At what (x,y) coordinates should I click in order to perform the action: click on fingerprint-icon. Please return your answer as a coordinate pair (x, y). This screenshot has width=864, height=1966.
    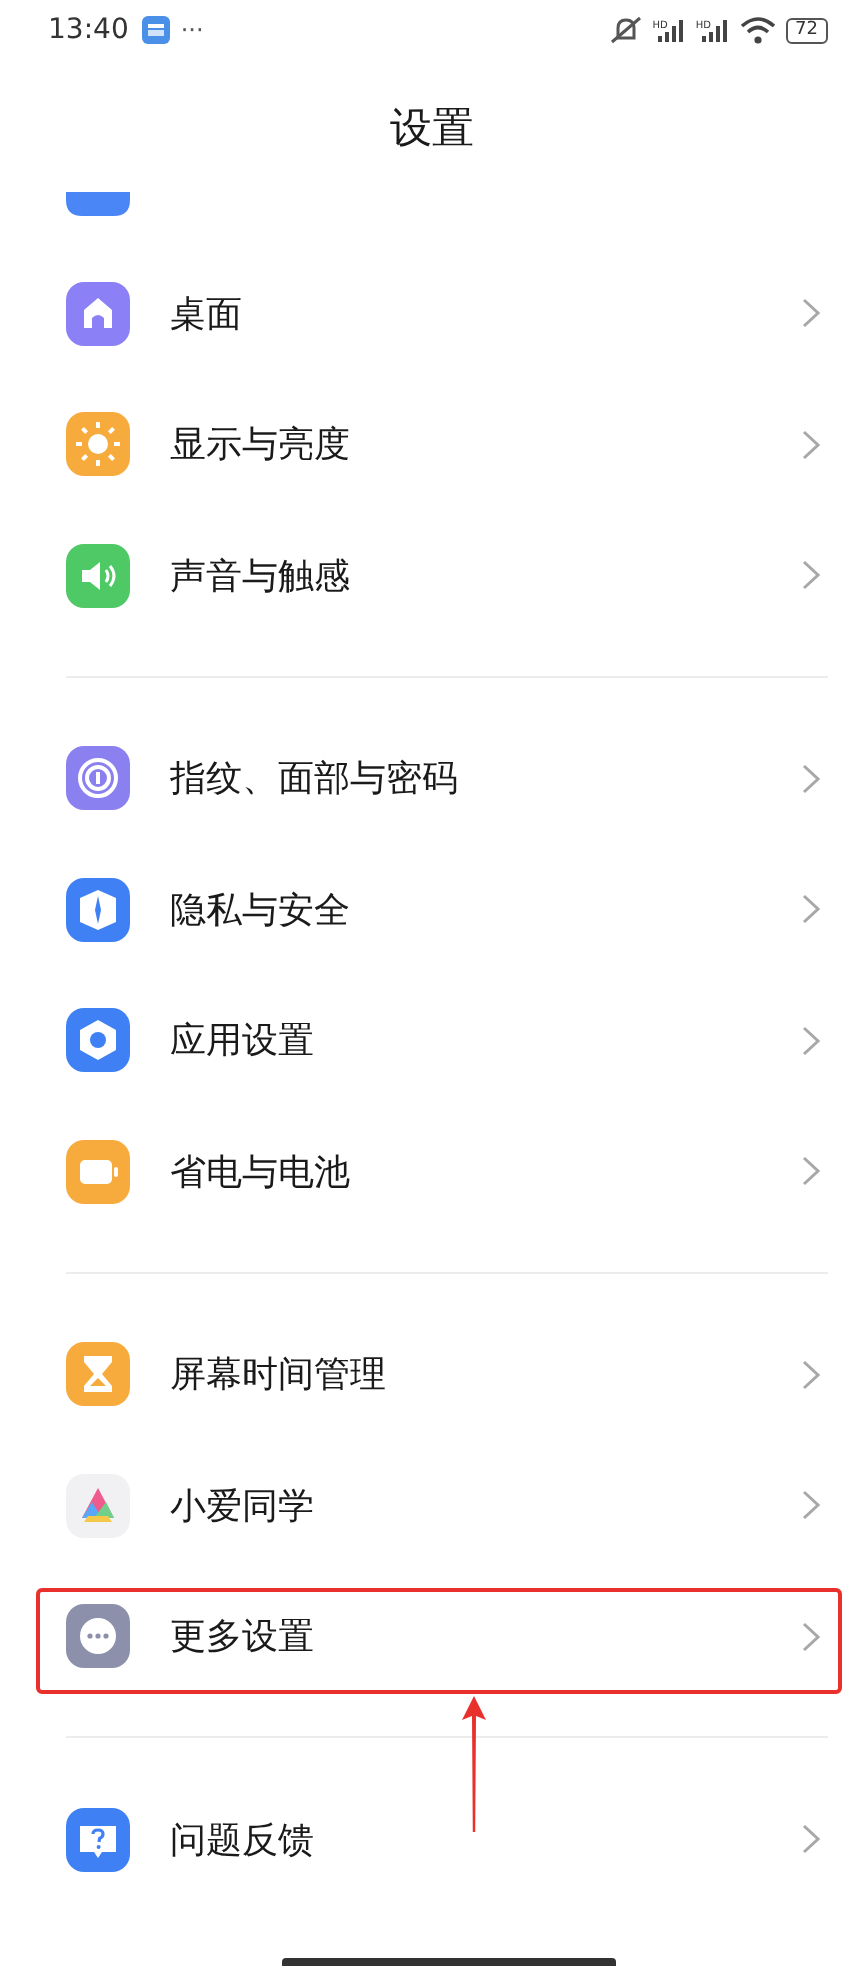
    Looking at the image, I should click on (98, 778).